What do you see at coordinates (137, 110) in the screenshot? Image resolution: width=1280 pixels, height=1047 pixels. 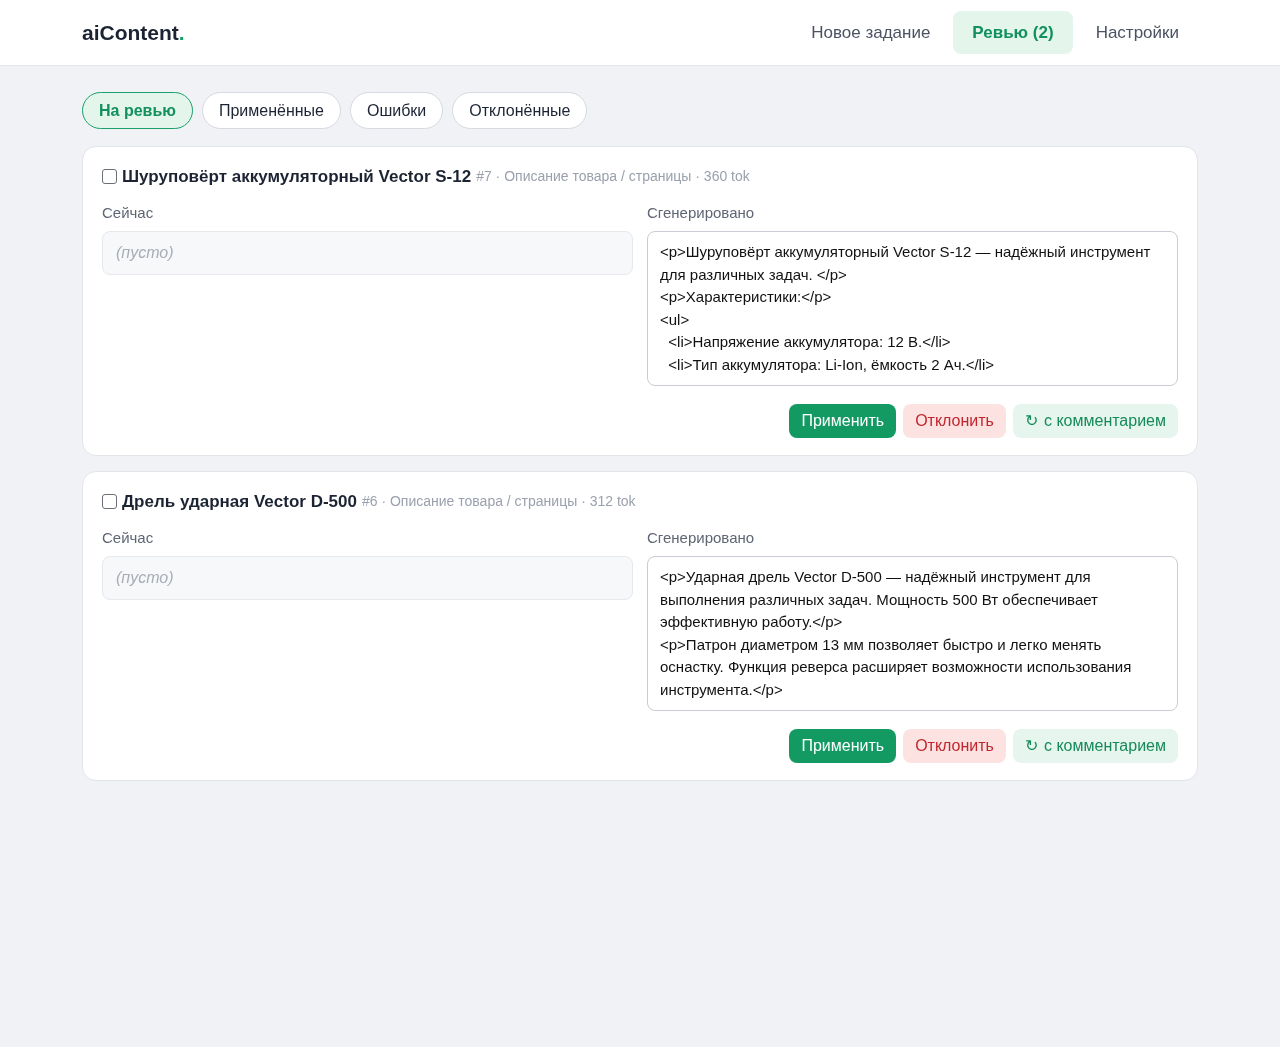 I see `filter-tab: На ревью` at bounding box center [137, 110].